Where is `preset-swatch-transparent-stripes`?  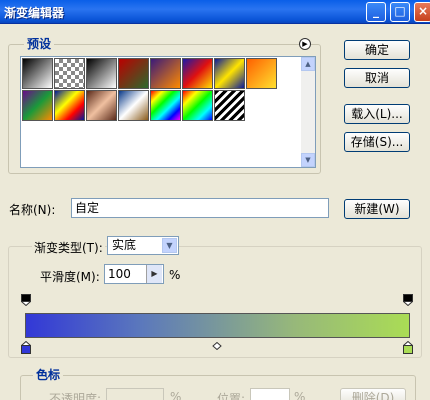
preset-swatch-transparent-stripes is located at coordinates (229, 105).